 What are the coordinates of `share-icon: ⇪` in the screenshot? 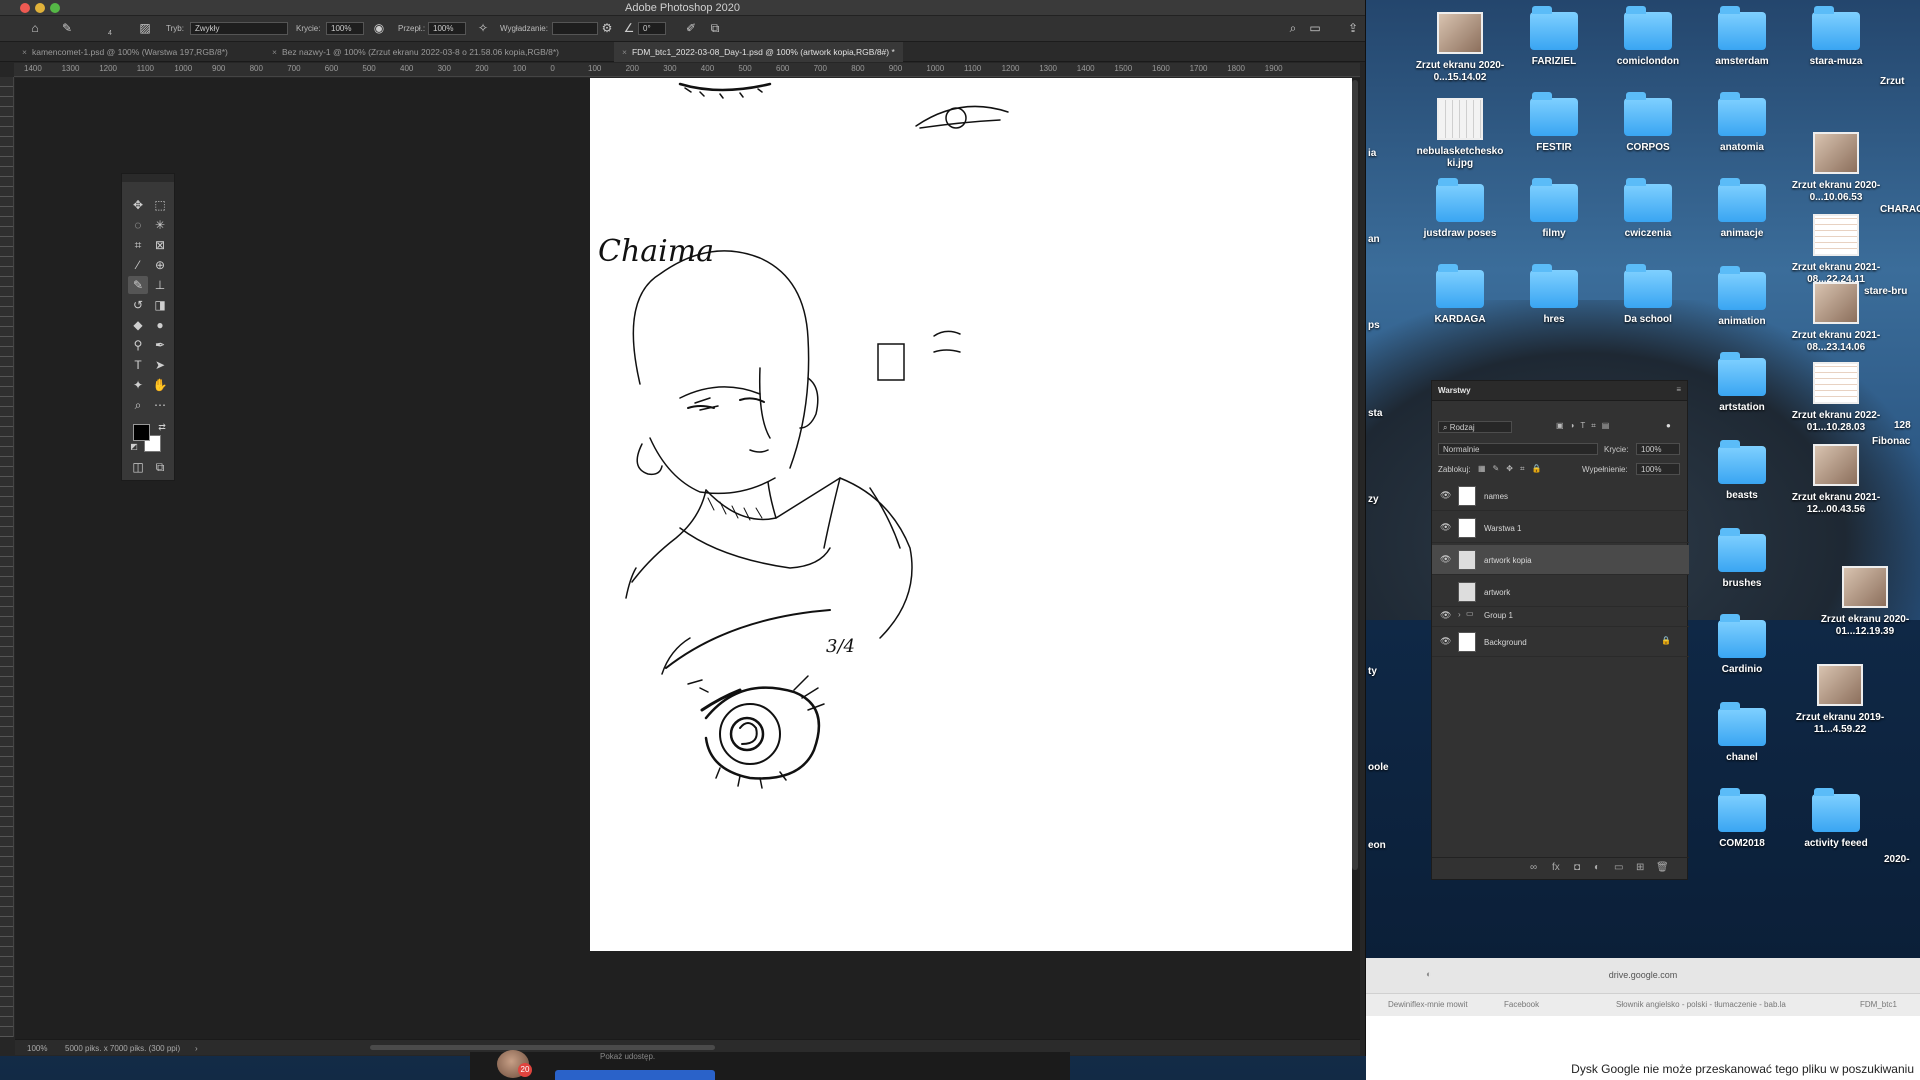 It's located at (1353, 28).